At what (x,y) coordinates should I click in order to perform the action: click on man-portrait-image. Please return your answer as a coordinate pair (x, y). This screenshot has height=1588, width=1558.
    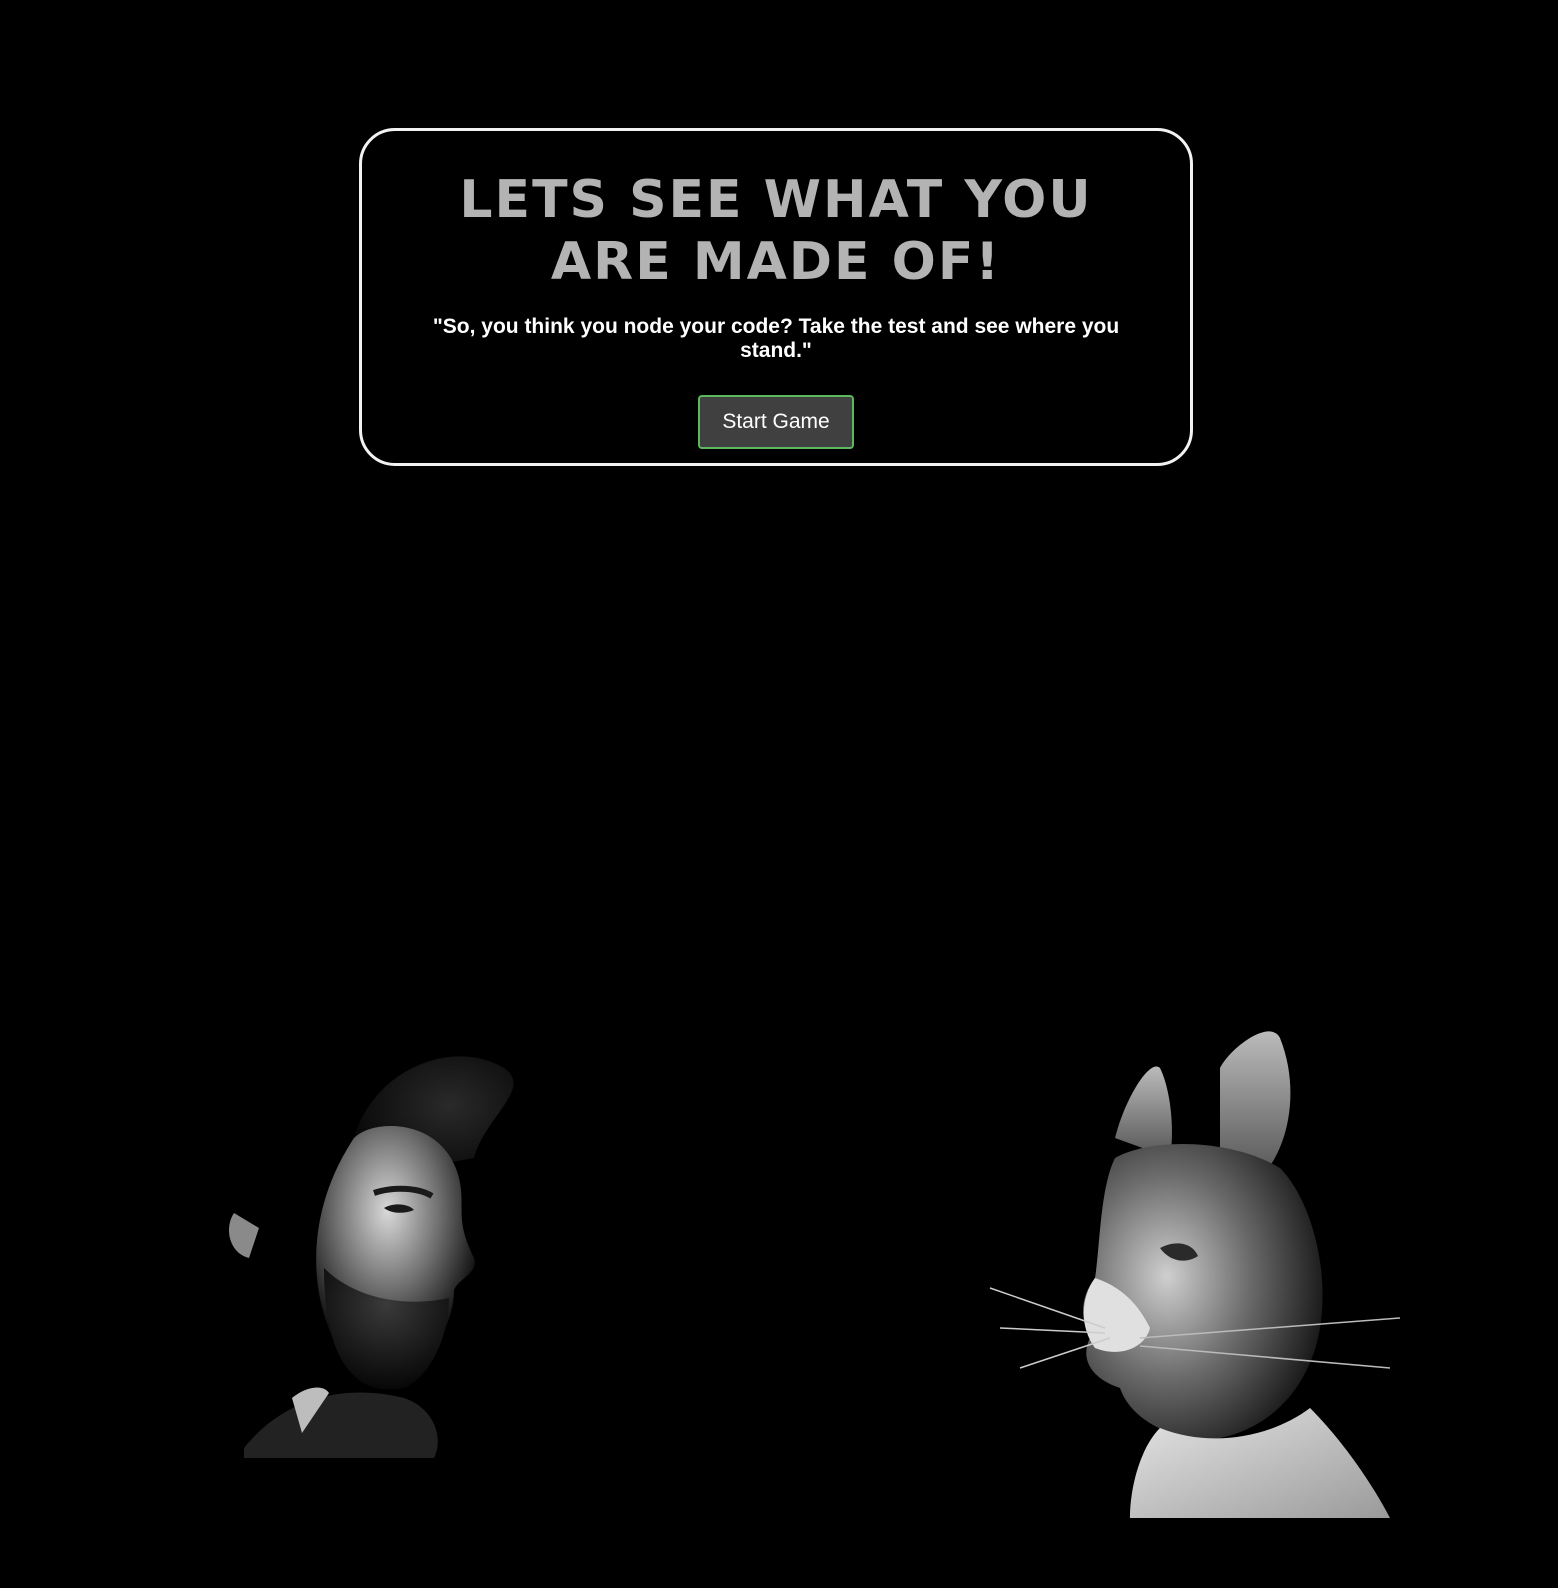
    Looking at the image, I should click on (484, 1294).